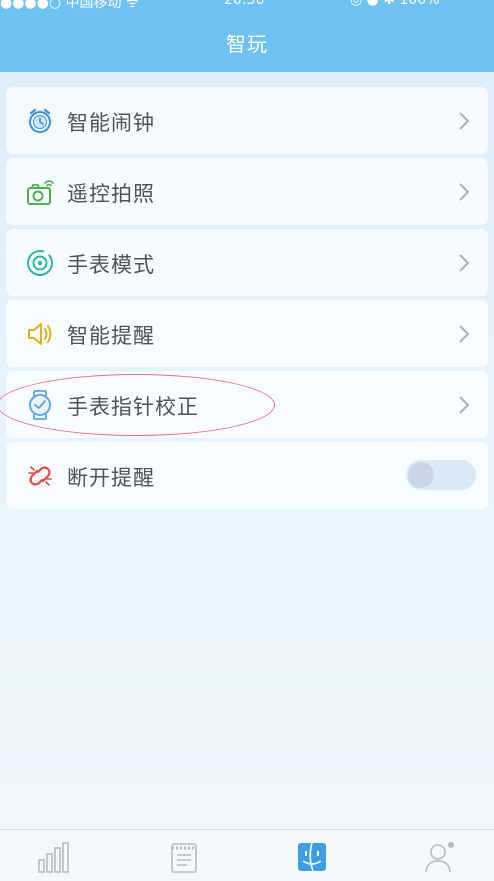 The width and height of the screenshot is (494, 881). I want to click on tab-bar, so click(247, 855).